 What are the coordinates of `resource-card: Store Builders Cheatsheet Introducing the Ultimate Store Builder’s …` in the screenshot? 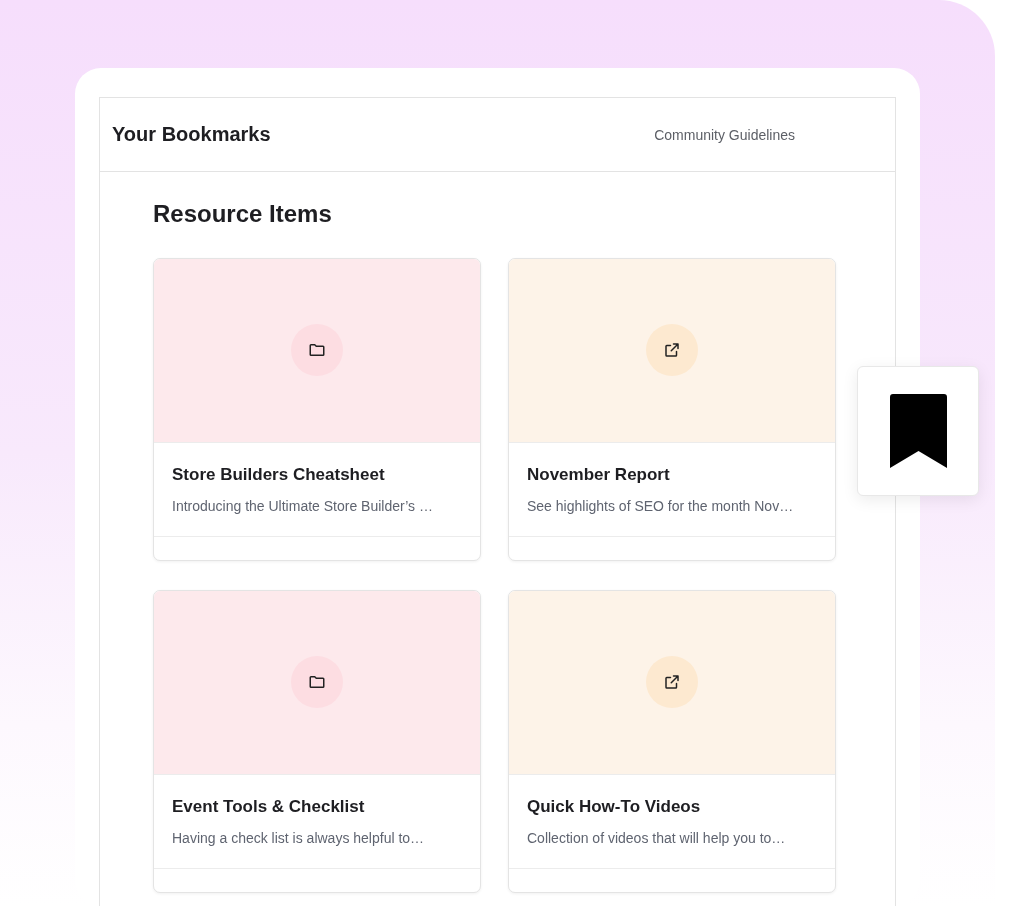 It's located at (317, 409).